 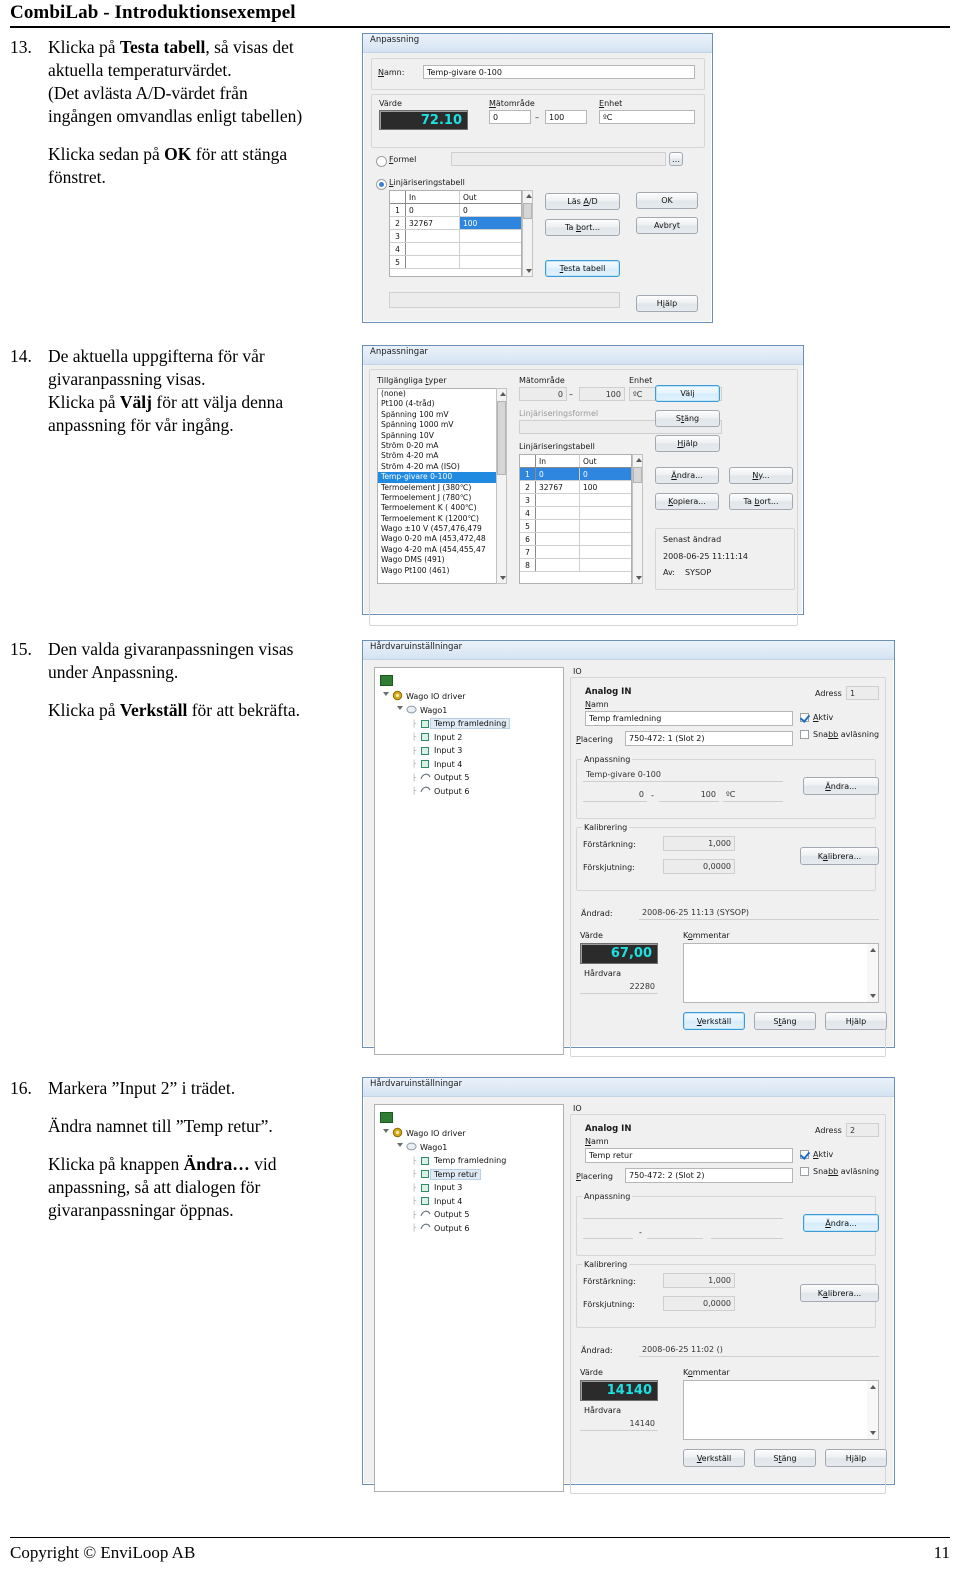 I want to click on list-item: Wago 0-20 mA (453,472,48, so click(x=442, y=539).